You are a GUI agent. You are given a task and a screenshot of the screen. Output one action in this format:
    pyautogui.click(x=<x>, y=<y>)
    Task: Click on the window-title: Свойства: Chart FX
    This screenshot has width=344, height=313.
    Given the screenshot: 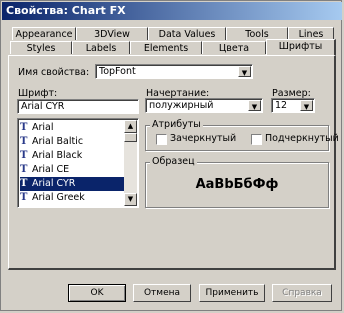 What is the action you would take?
    pyautogui.click(x=172, y=11)
    